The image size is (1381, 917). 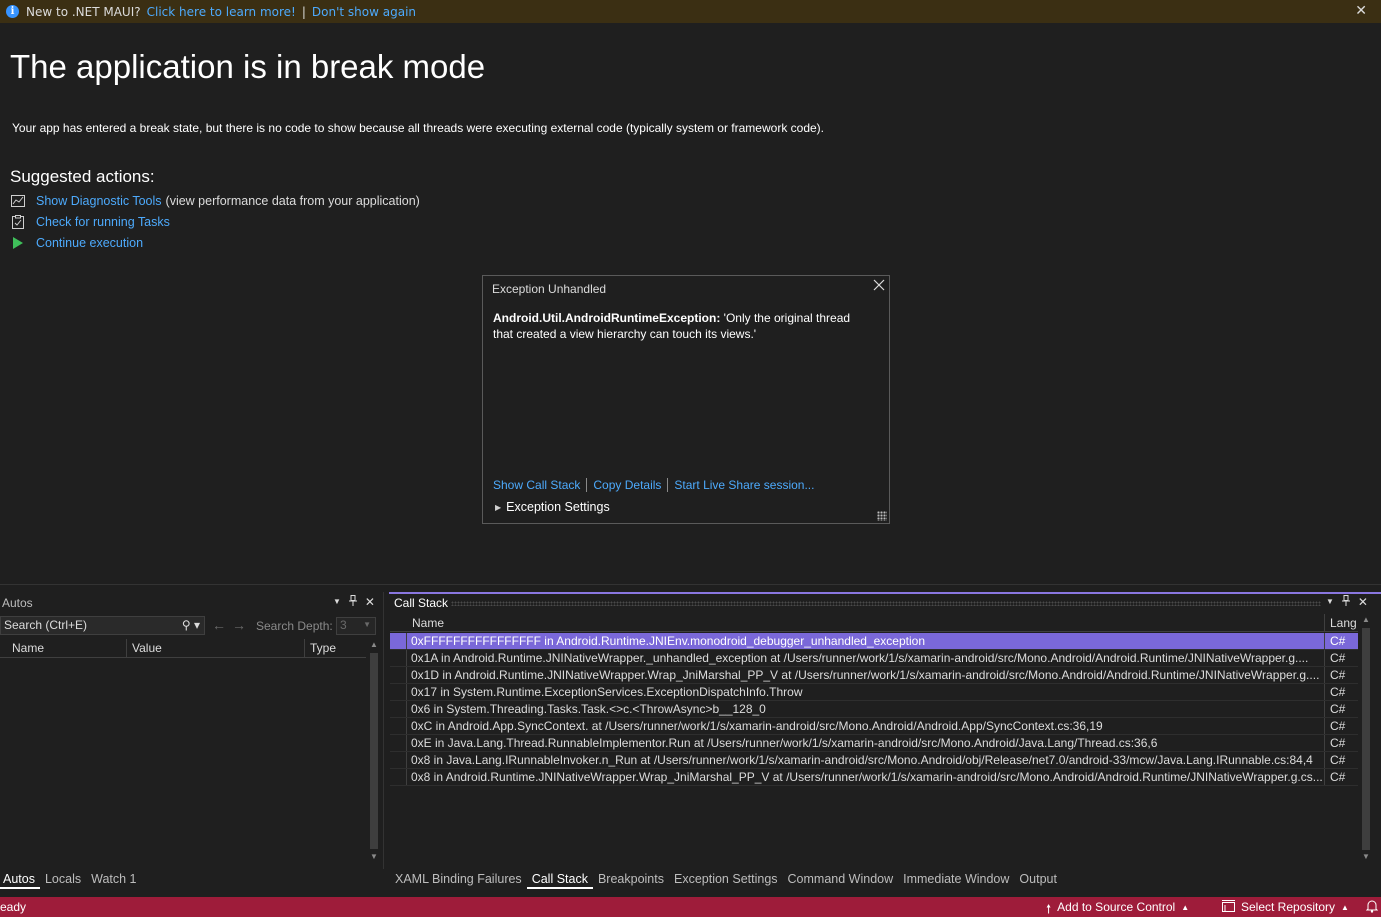 What do you see at coordinates (364, 12) in the screenshot?
I see `dont-show-again-link: Don't show again` at bounding box center [364, 12].